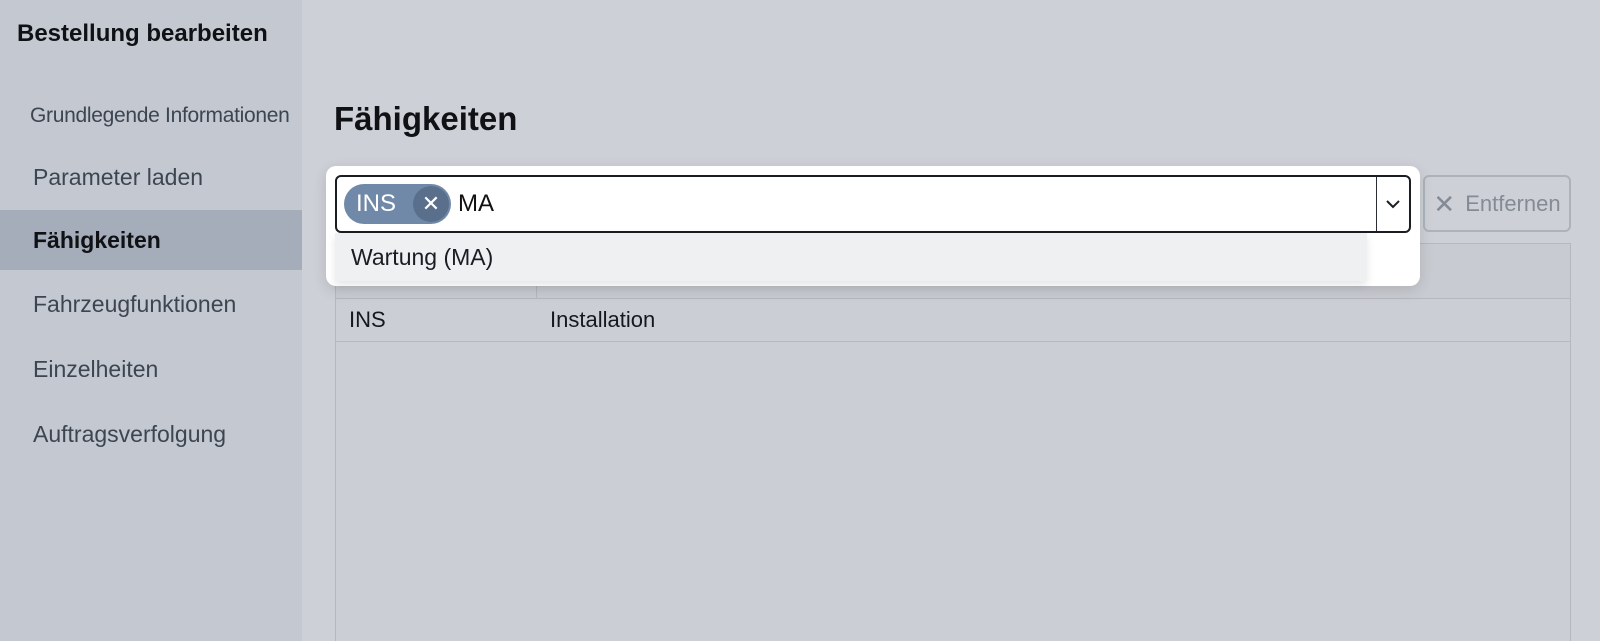 This screenshot has width=1600, height=641. I want to click on chevron-down-icon, so click(1393, 204).